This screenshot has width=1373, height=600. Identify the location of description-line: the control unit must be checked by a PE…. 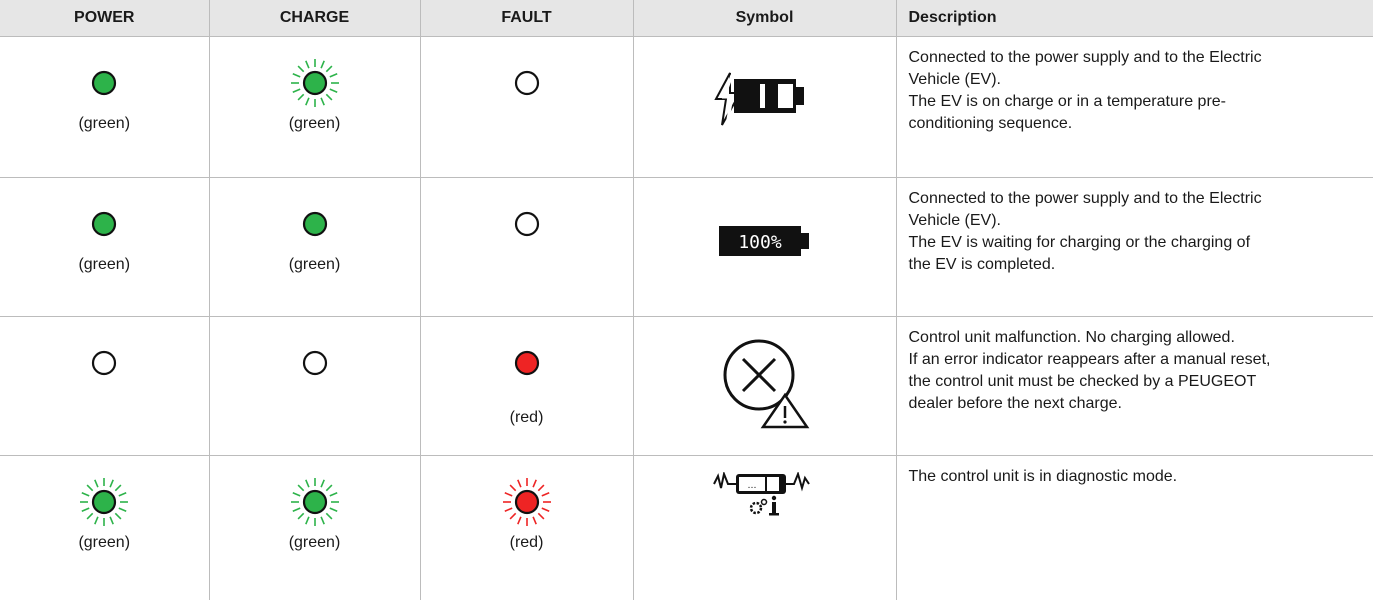
(1134, 382).